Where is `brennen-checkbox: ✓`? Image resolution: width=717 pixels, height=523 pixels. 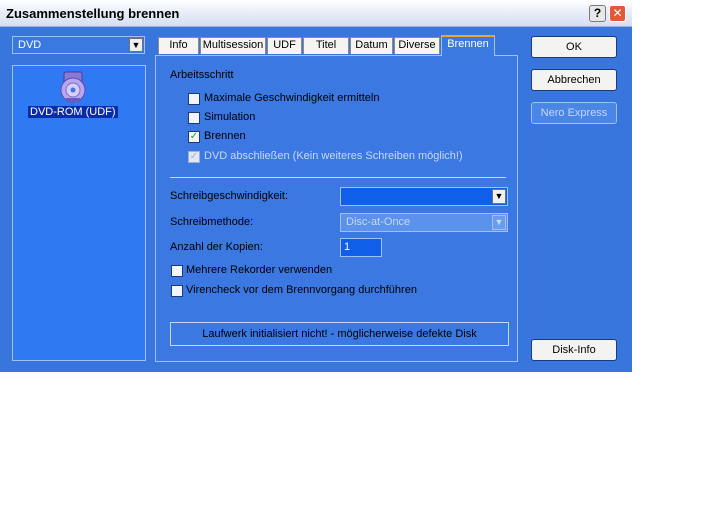
brennen-checkbox: ✓ is located at coordinates (194, 137).